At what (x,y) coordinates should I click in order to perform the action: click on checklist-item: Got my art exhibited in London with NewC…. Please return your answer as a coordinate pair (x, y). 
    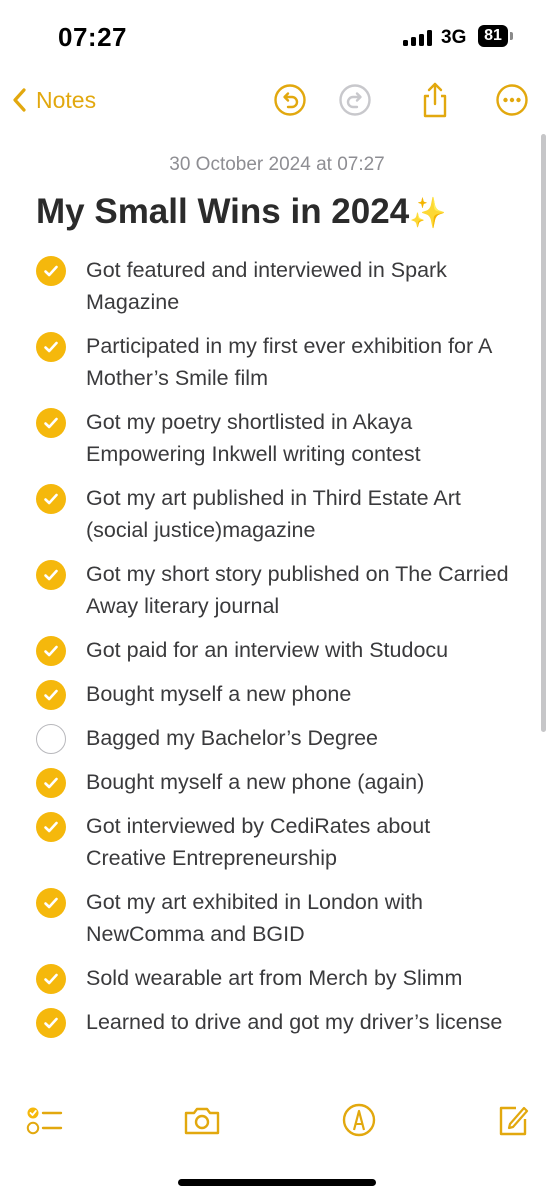
    Looking at the image, I should click on (277, 918).